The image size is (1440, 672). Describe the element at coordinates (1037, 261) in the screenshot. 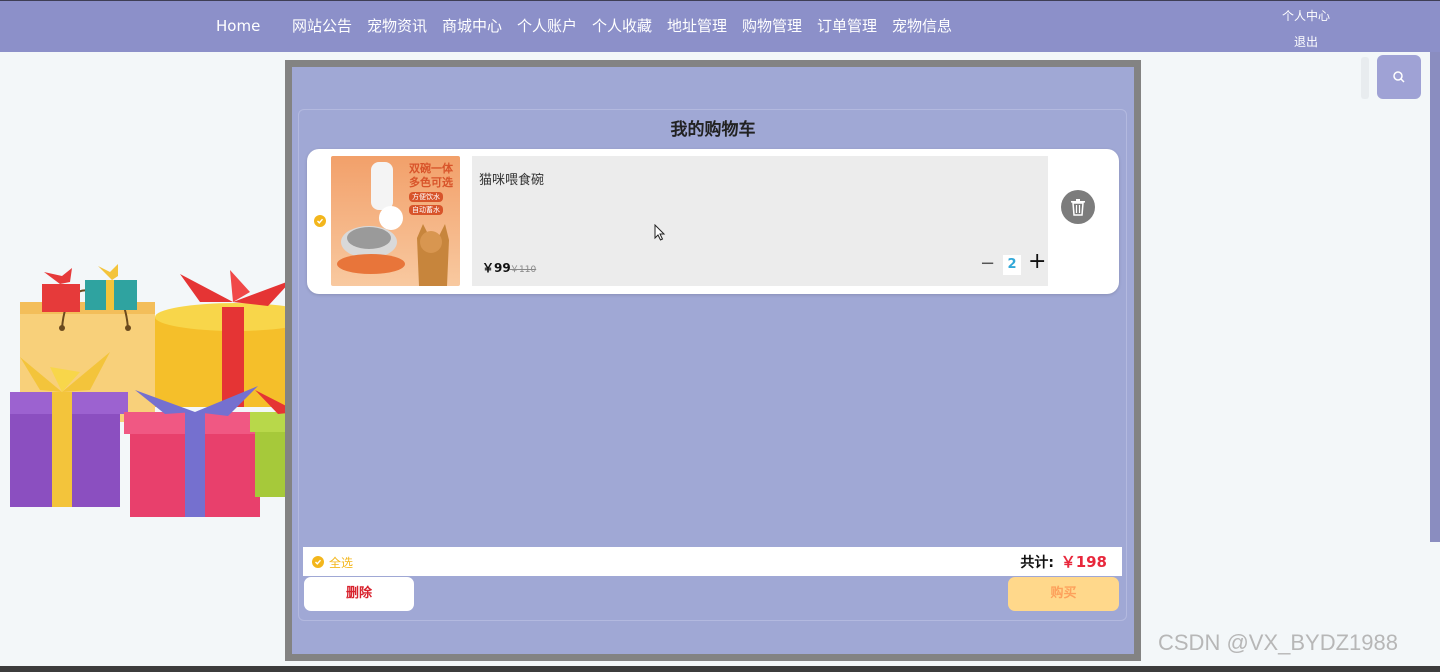

I see `quantity-increase-button: +` at that location.